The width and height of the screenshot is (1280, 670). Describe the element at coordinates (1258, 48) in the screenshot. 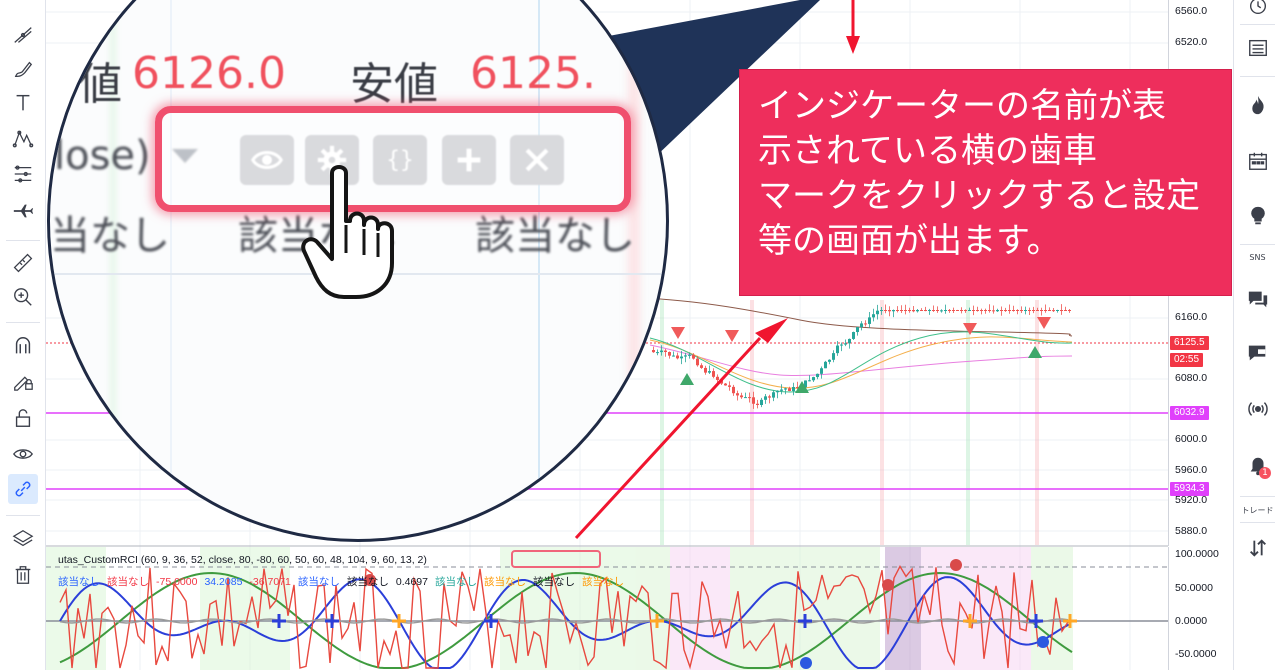

I see `details-button` at that location.